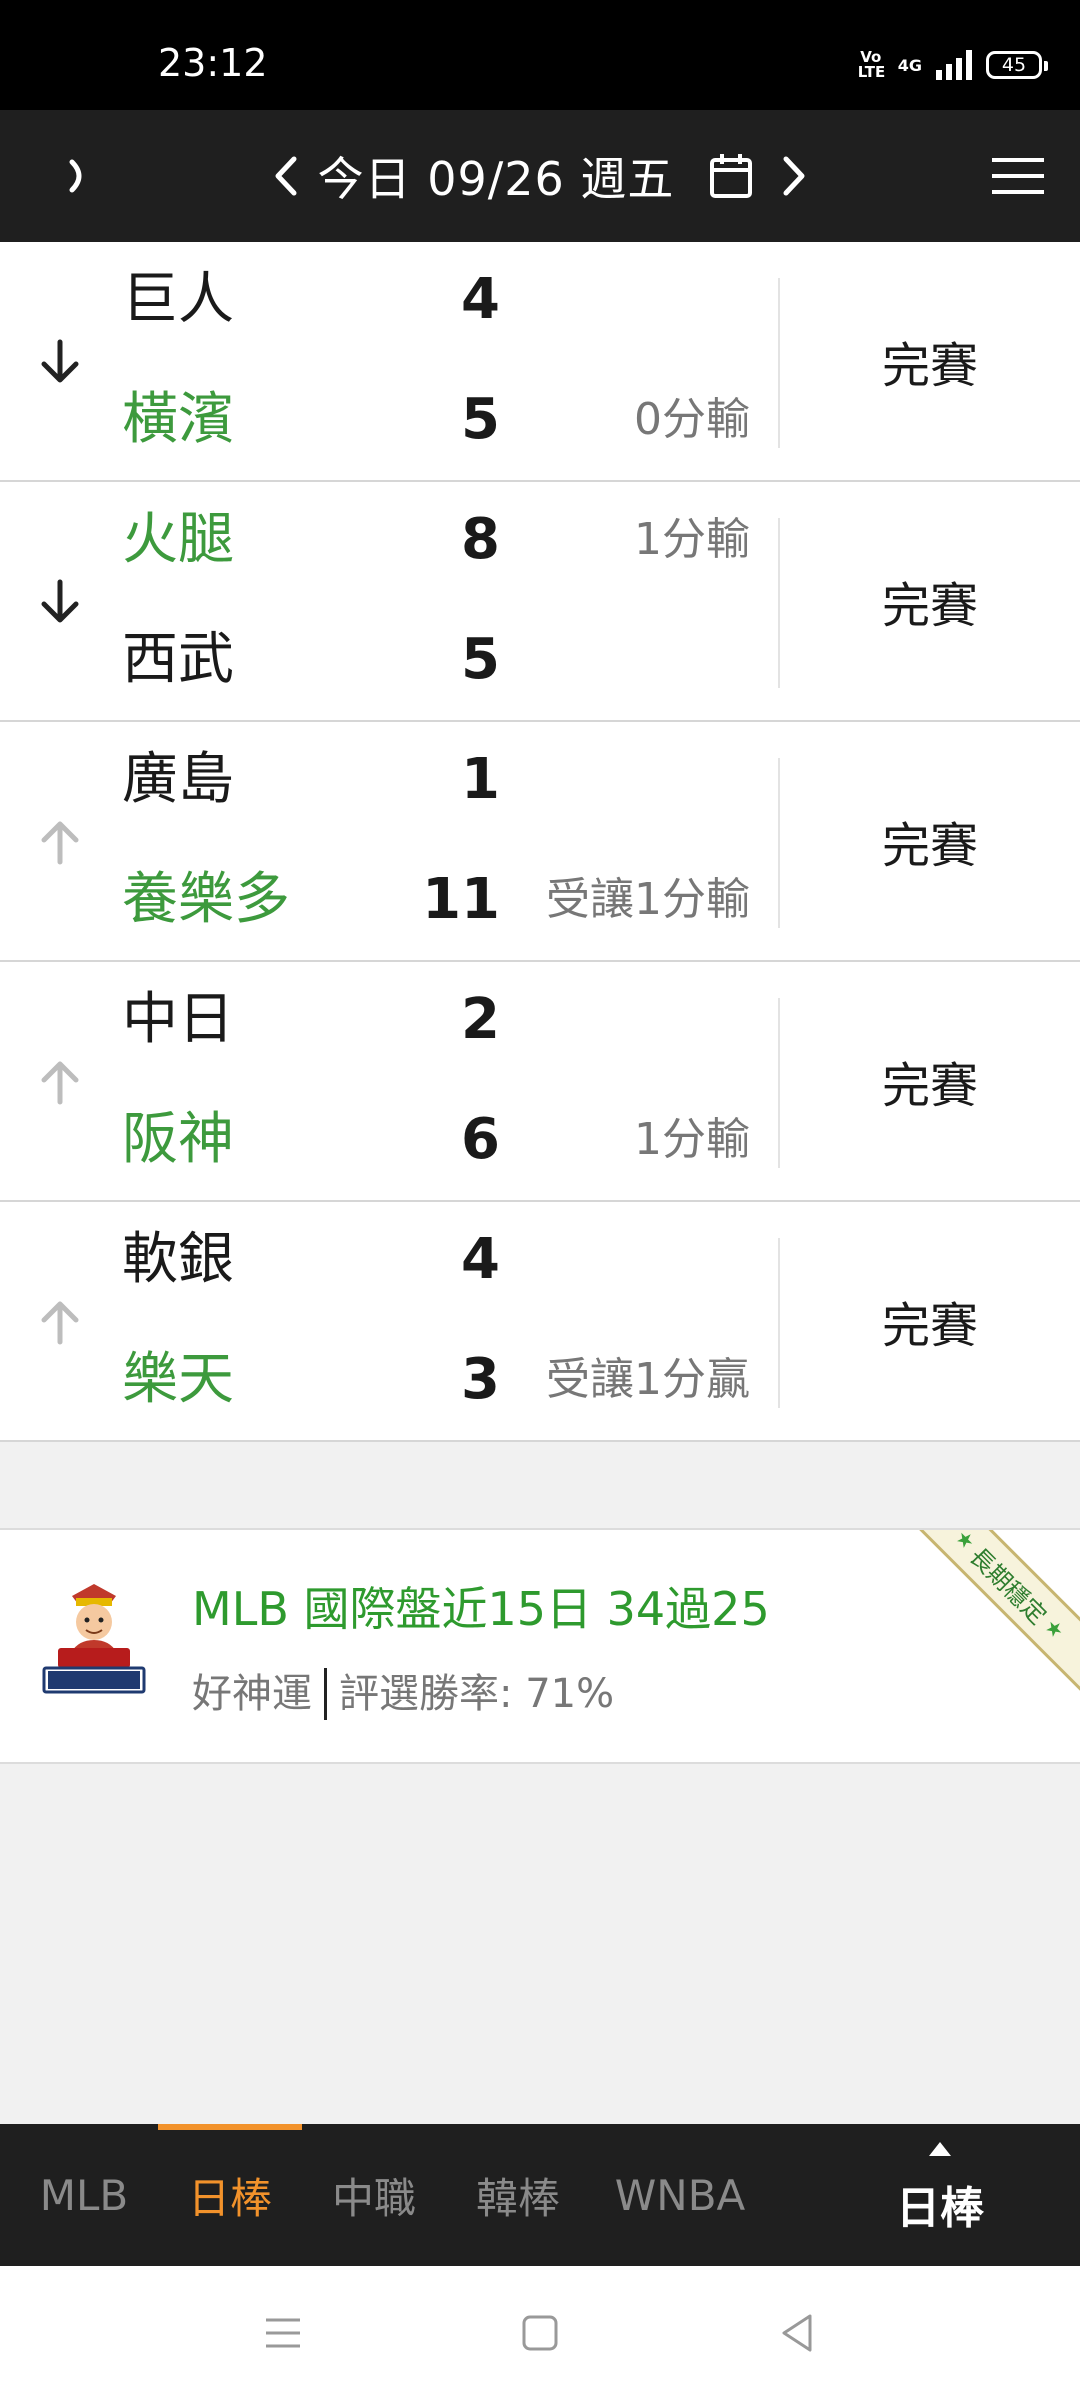  What do you see at coordinates (1018, 176) in the screenshot?
I see `hamburger-menu-icon` at bounding box center [1018, 176].